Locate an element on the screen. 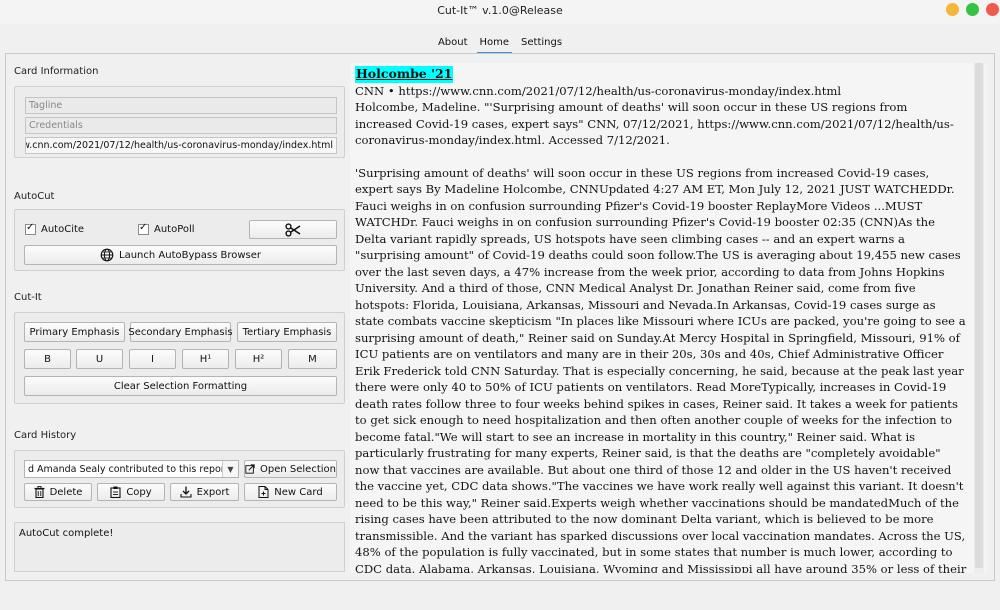  new-card-label: New Card is located at coordinates (298, 492).